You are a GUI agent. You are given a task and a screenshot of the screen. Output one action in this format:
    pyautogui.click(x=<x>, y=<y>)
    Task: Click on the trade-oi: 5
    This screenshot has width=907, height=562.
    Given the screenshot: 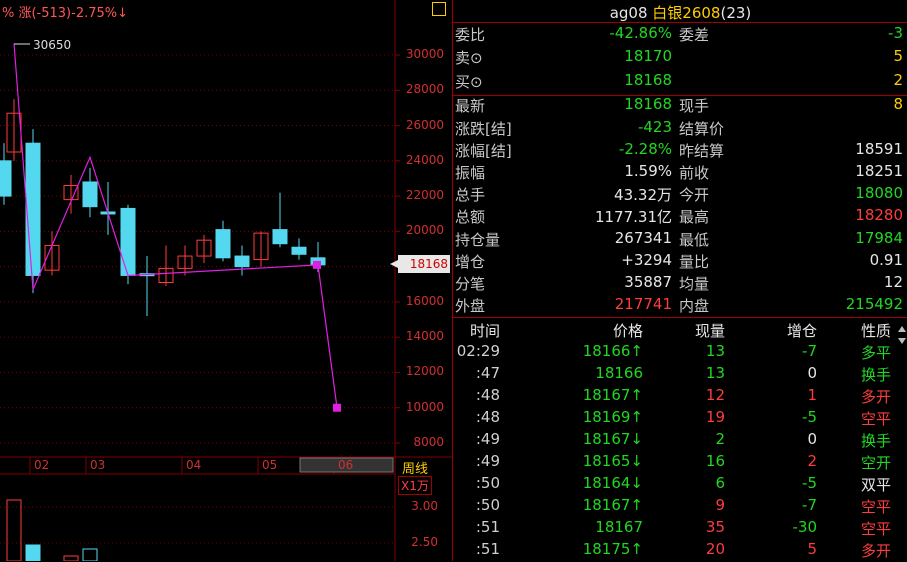 What is the action you would take?
    pyautogui.click(x=812, y=549)
    